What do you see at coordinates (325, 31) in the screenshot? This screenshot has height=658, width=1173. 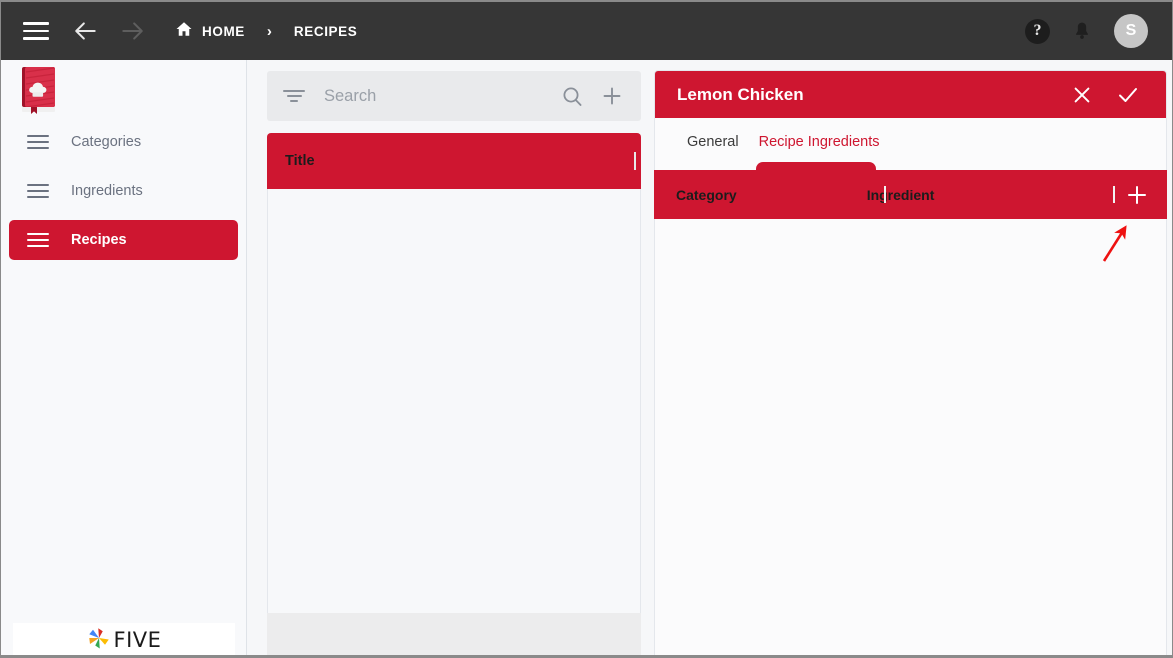 I see `breadcrumb-current: RECIPES` at bounding box center [325, 31].